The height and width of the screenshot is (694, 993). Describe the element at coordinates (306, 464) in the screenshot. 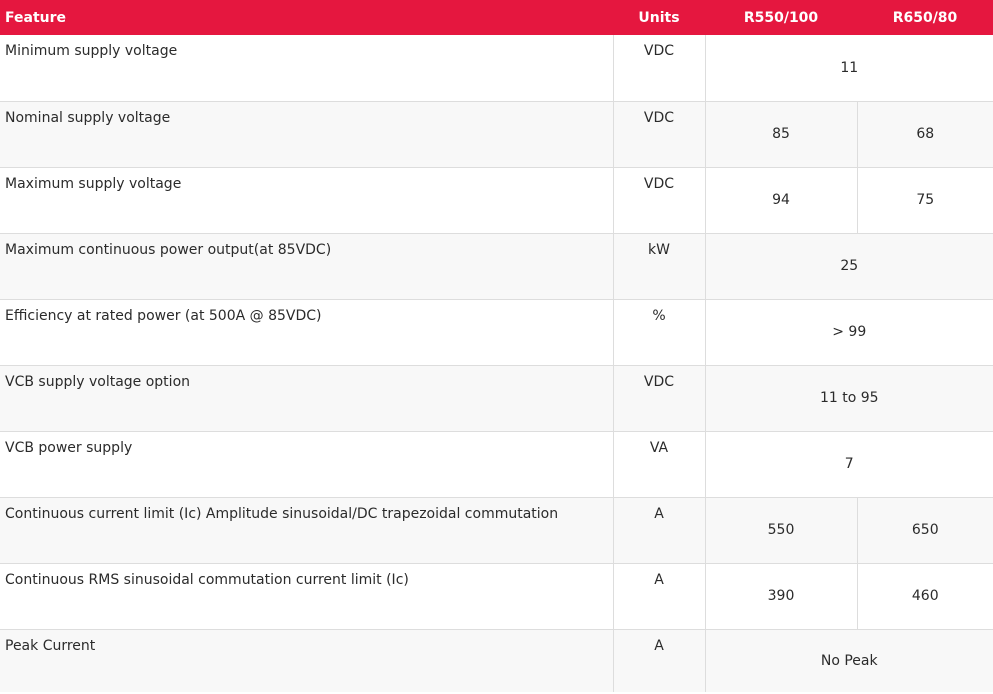

I see `feature-cell: VCB power supply` at that location.